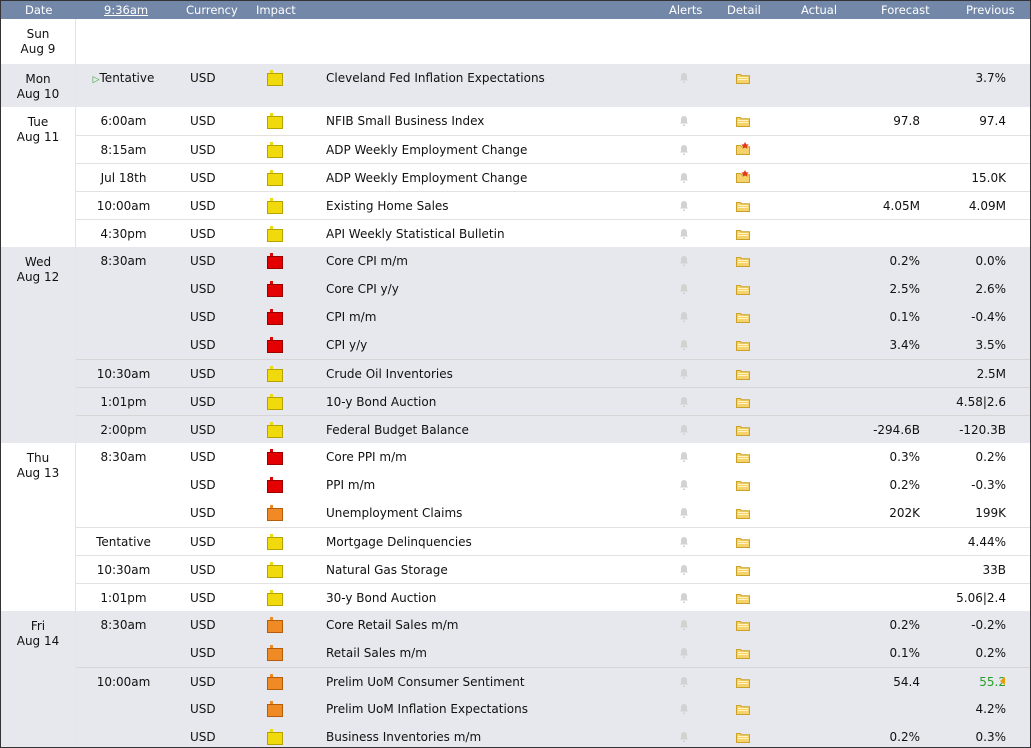  I want to click on event-row: USD Core CPI y/y 2.5% 2.6%, so click(553, 289).